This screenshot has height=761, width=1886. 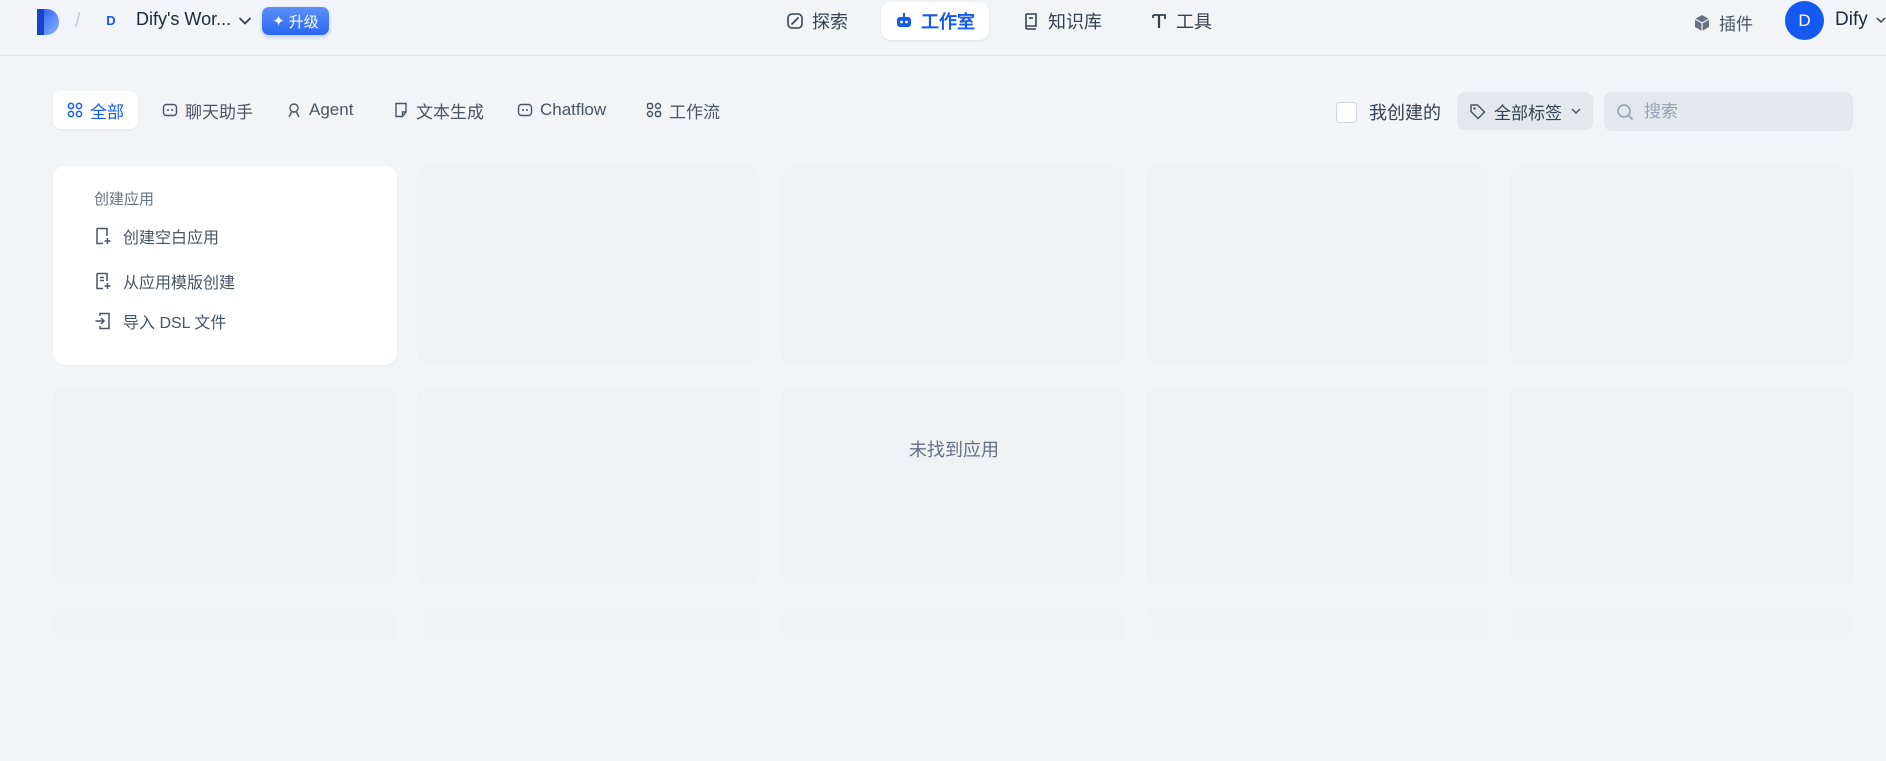 I want to click on workflow-icon, so click(x=654, y=110).